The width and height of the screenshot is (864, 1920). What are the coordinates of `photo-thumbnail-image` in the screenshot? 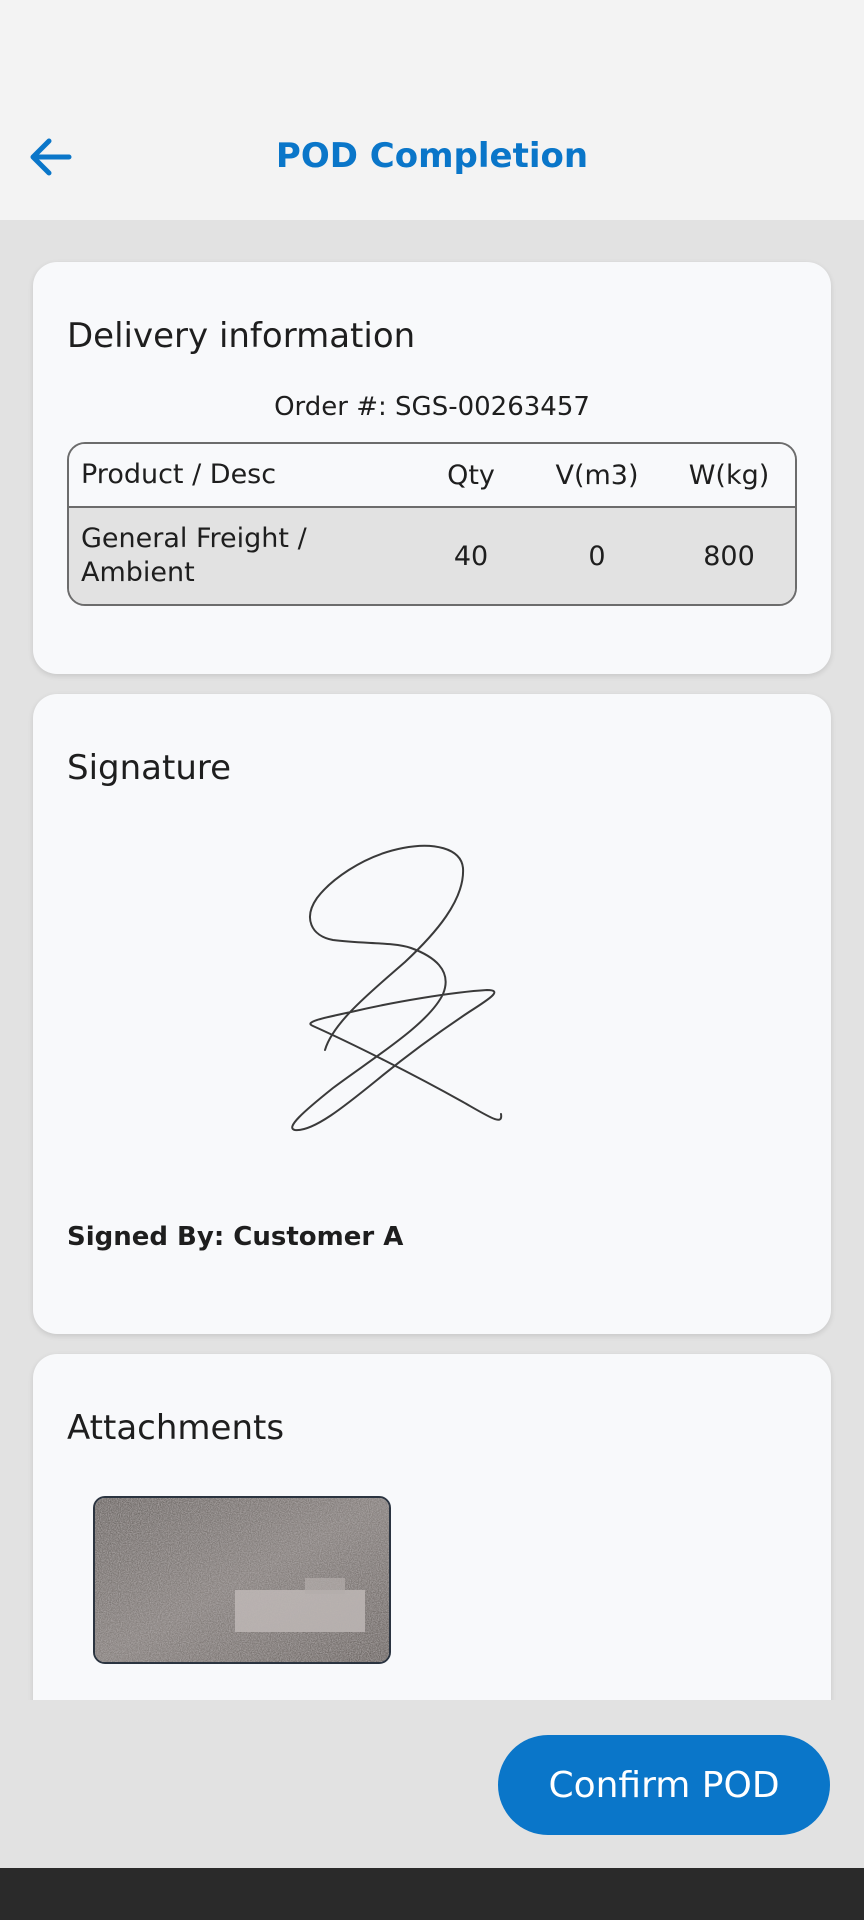 It's located at (242, 1580).